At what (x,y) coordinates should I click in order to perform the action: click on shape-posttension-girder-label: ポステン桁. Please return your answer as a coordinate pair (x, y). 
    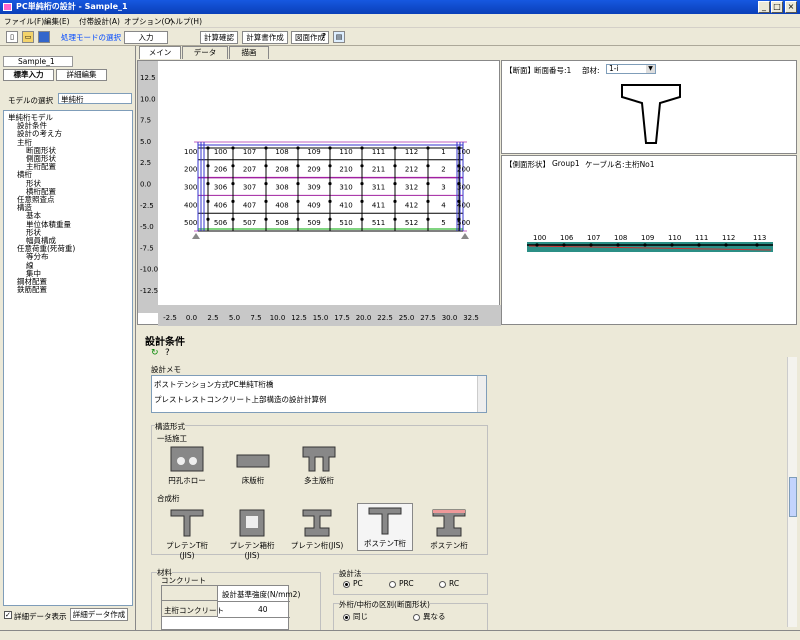
    Looking at the image, I should click on (449, 545).